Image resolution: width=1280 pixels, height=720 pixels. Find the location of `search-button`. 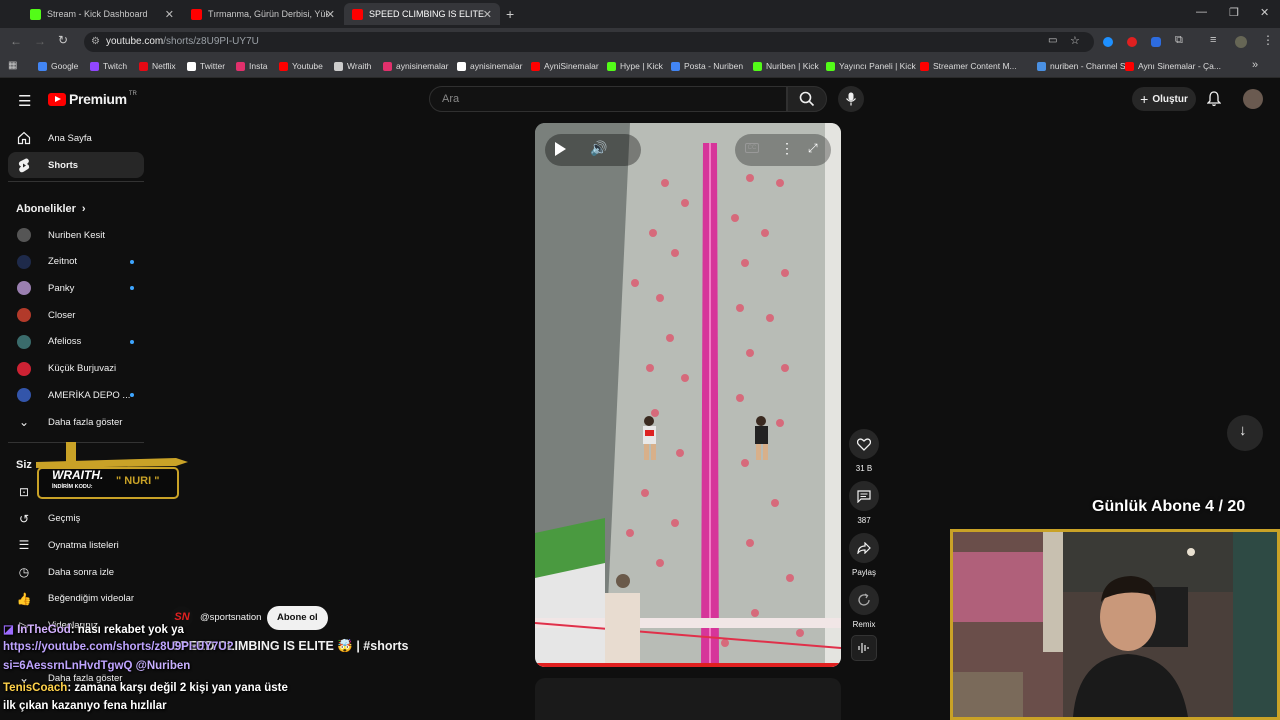

search-button is located at coordinates (807, 99).